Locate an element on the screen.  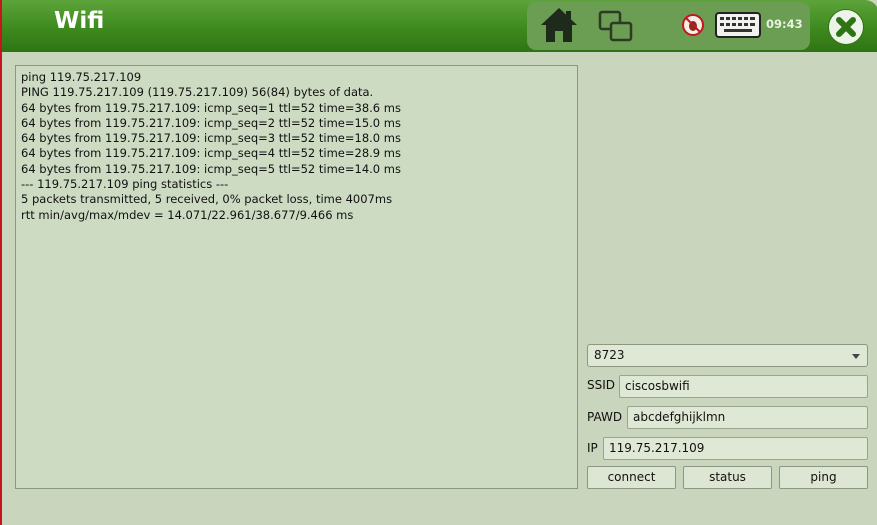
console-line: --- 119.75.217.109 ping statistics --- is located at coordinates (125, 184).